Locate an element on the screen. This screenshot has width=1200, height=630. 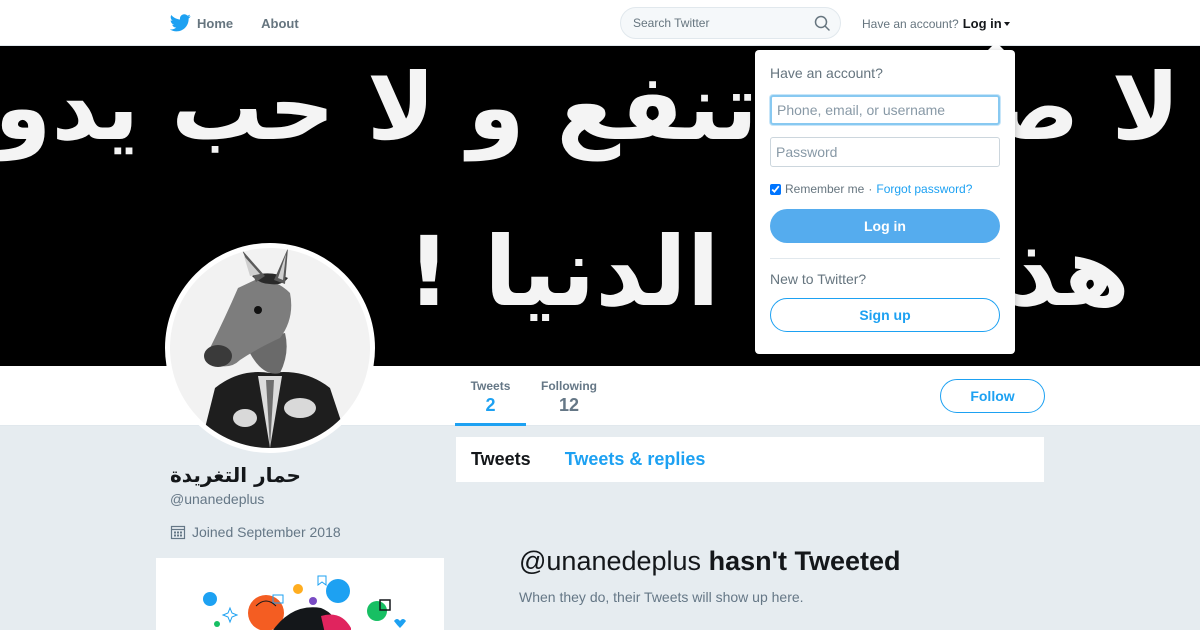
nav-about-label: About is located at coordinates (280, 23).